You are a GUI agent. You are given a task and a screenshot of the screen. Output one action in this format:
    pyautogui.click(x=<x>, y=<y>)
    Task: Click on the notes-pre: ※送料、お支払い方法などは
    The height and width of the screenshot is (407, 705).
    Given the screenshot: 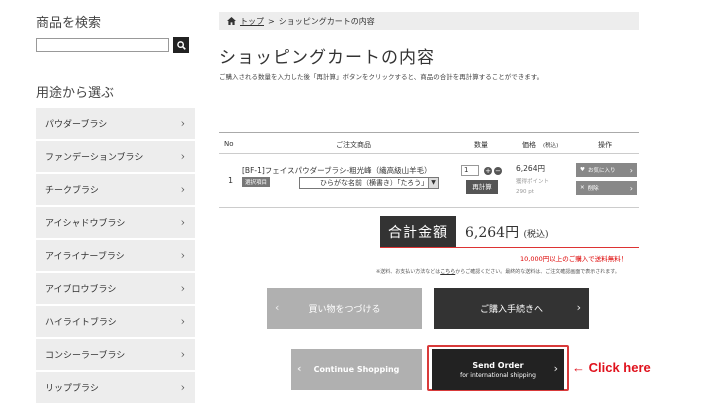 What is the action you would take?
    pyautogui.click(x=408, y=272)
    